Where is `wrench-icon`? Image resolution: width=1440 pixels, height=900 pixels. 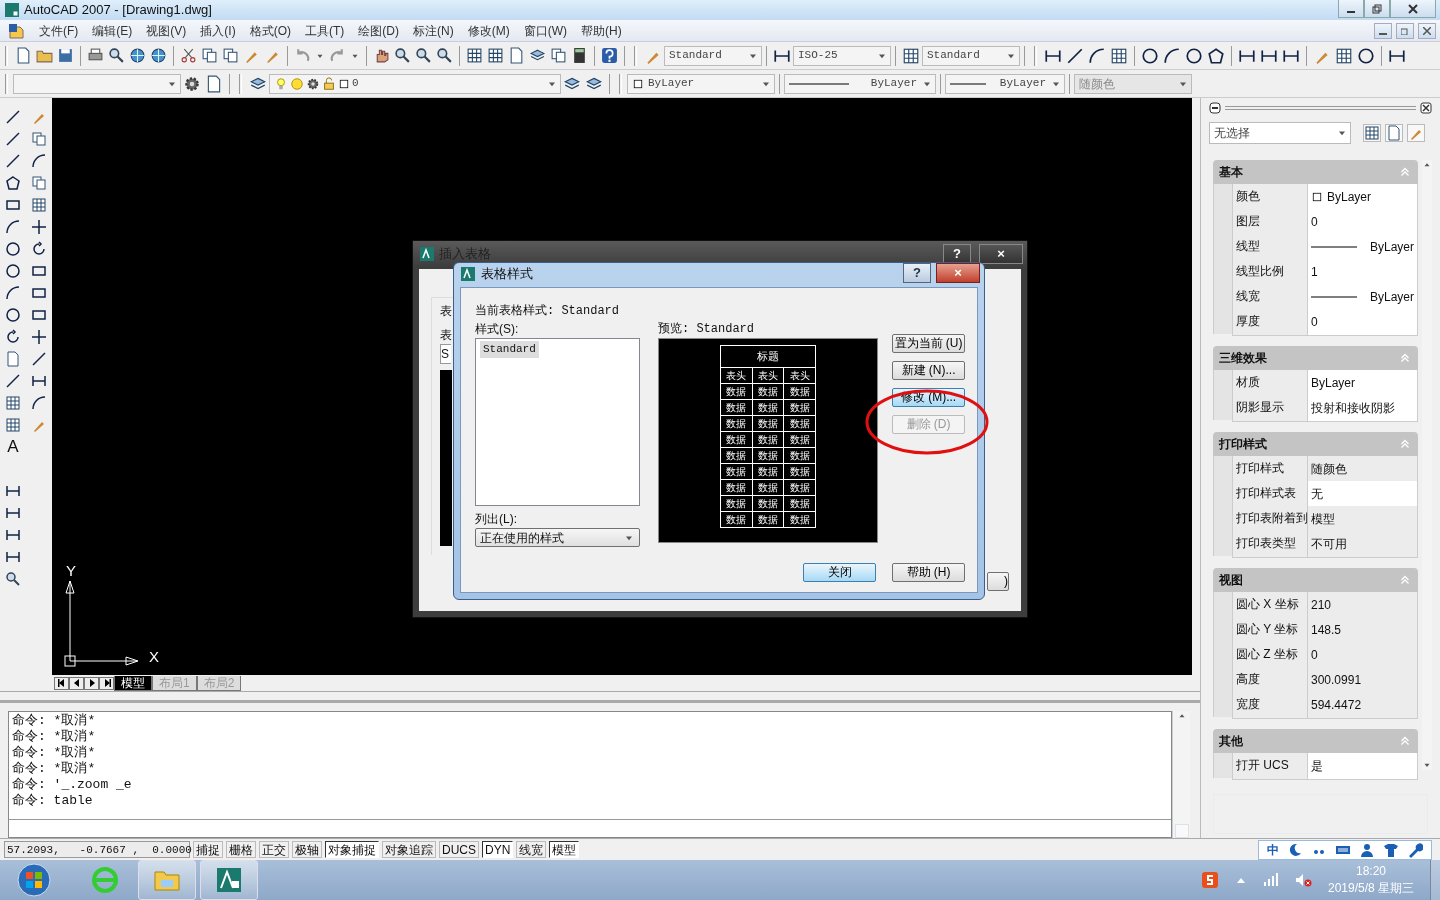
wrench-icon is located at coordinates (1415, 849).